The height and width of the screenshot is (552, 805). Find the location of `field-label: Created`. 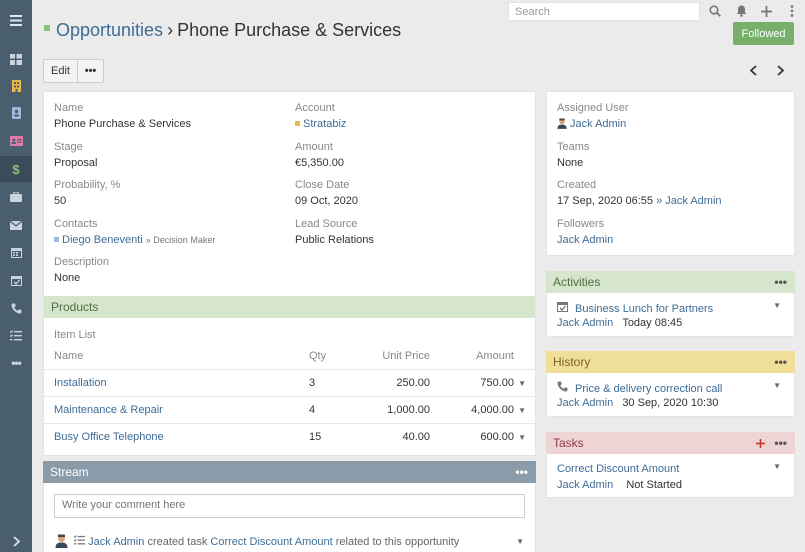

field-label: Created is located at coordinates (577, 185).